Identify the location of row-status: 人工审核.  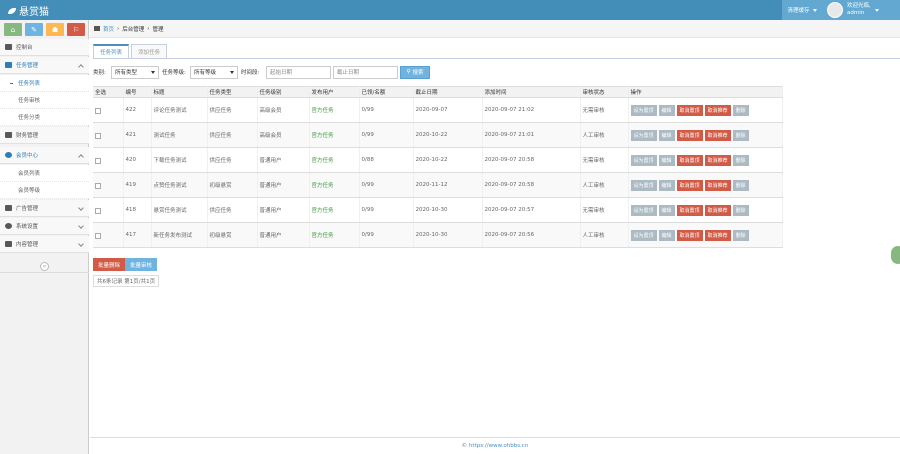
(604, 135).